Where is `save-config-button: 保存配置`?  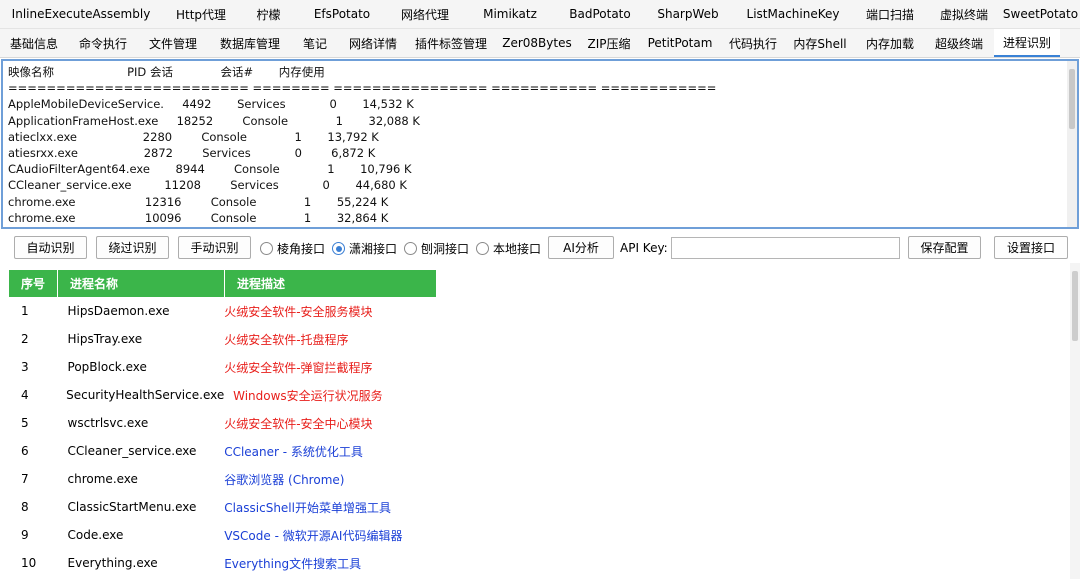 save-config-button: 保存配置 is located at coordinates (944, 247).